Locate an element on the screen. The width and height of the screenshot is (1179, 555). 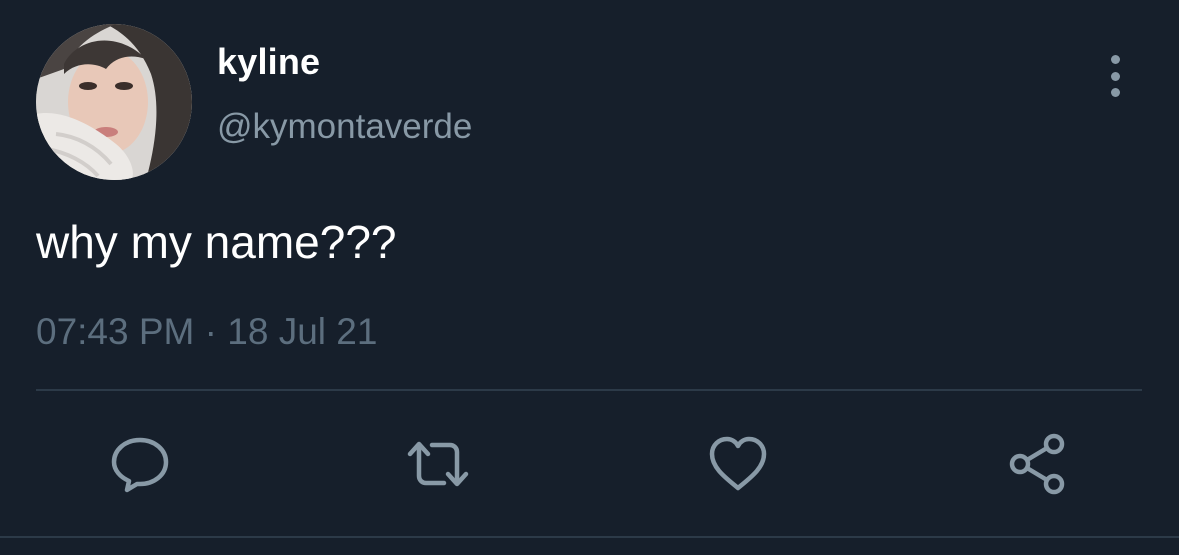
bottom-divider is located at coordinates (589, 537).